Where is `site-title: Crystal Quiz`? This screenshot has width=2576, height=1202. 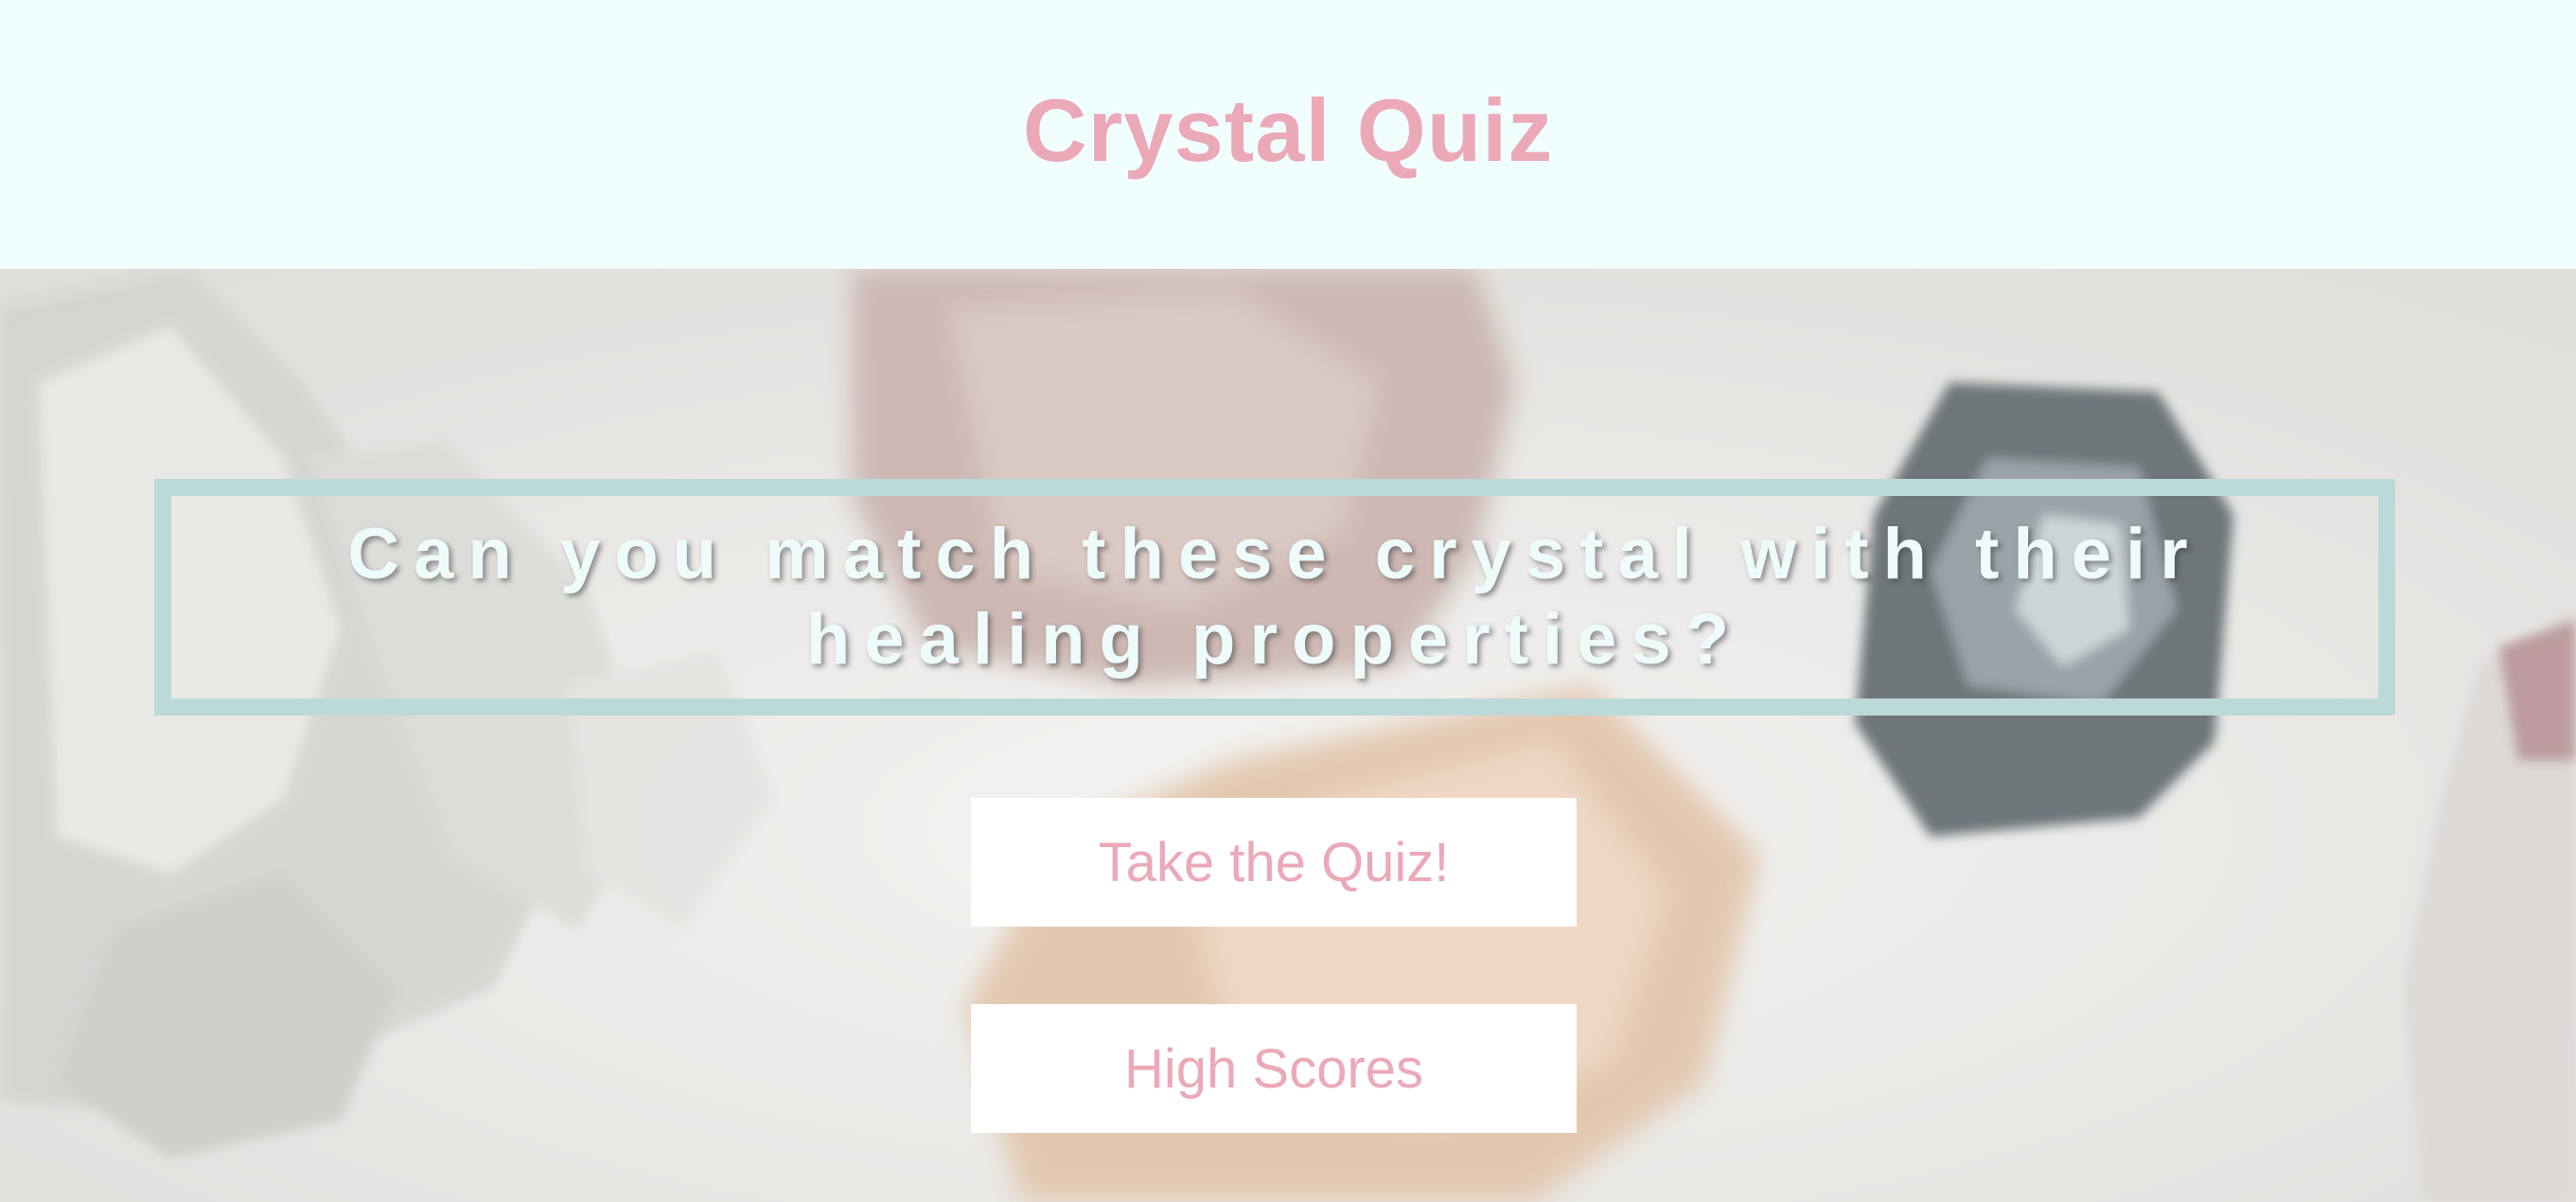
site-title: Crystal Quiz is located at coordinates (1288, 130).